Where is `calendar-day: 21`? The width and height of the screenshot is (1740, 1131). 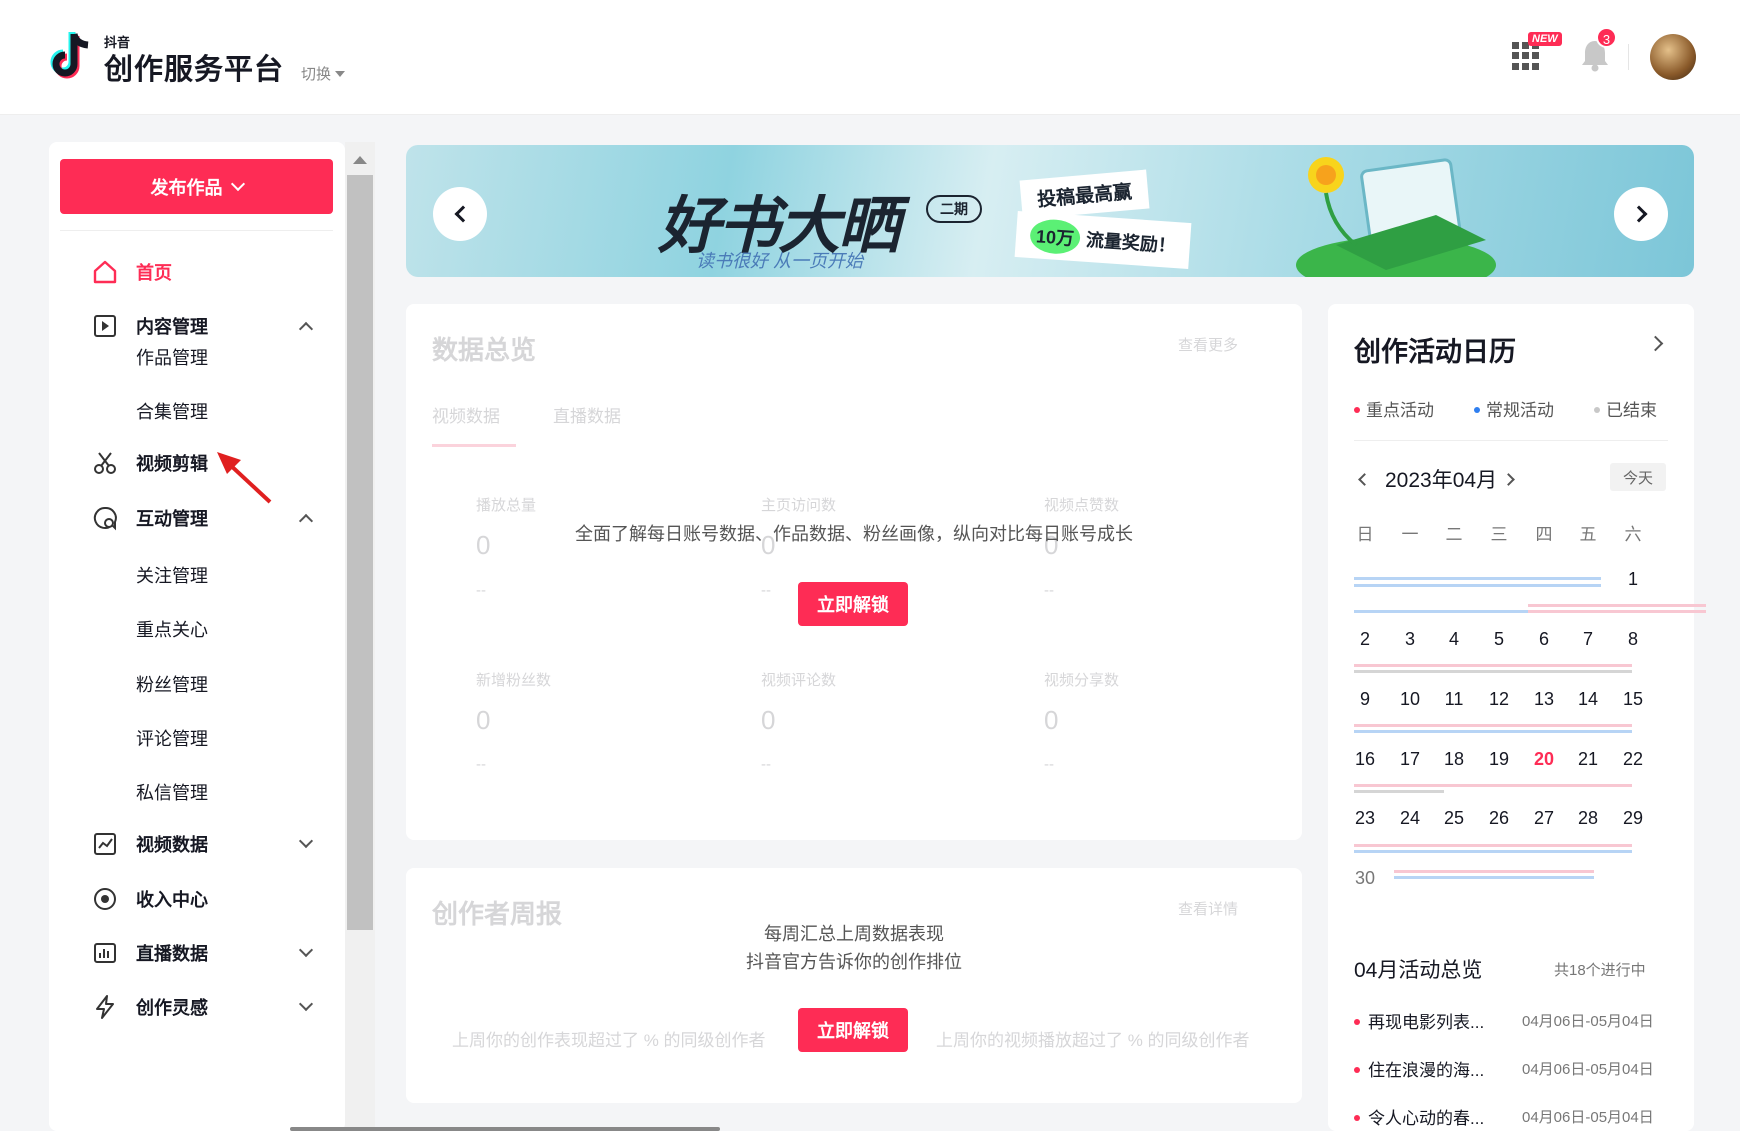 calendar-day: 21 is located at coordinates (1588, 759).